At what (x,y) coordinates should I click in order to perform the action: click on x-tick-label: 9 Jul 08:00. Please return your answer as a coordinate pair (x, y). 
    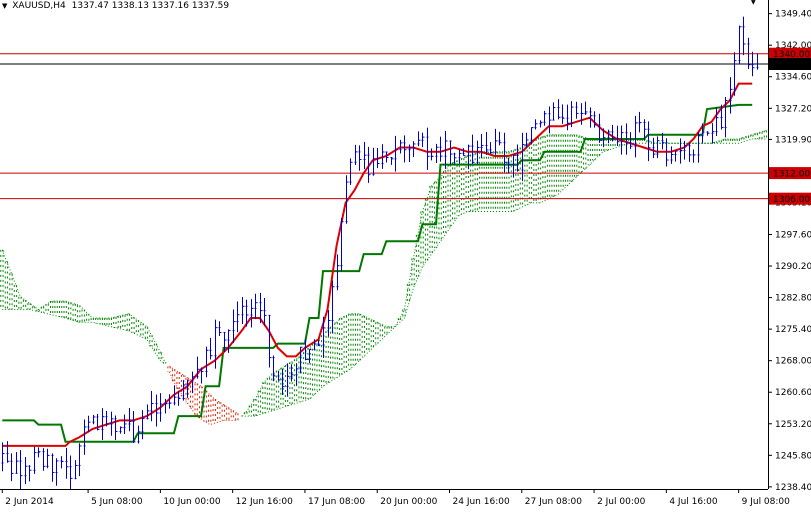
    Looking at the image, I should click on (766, 502).